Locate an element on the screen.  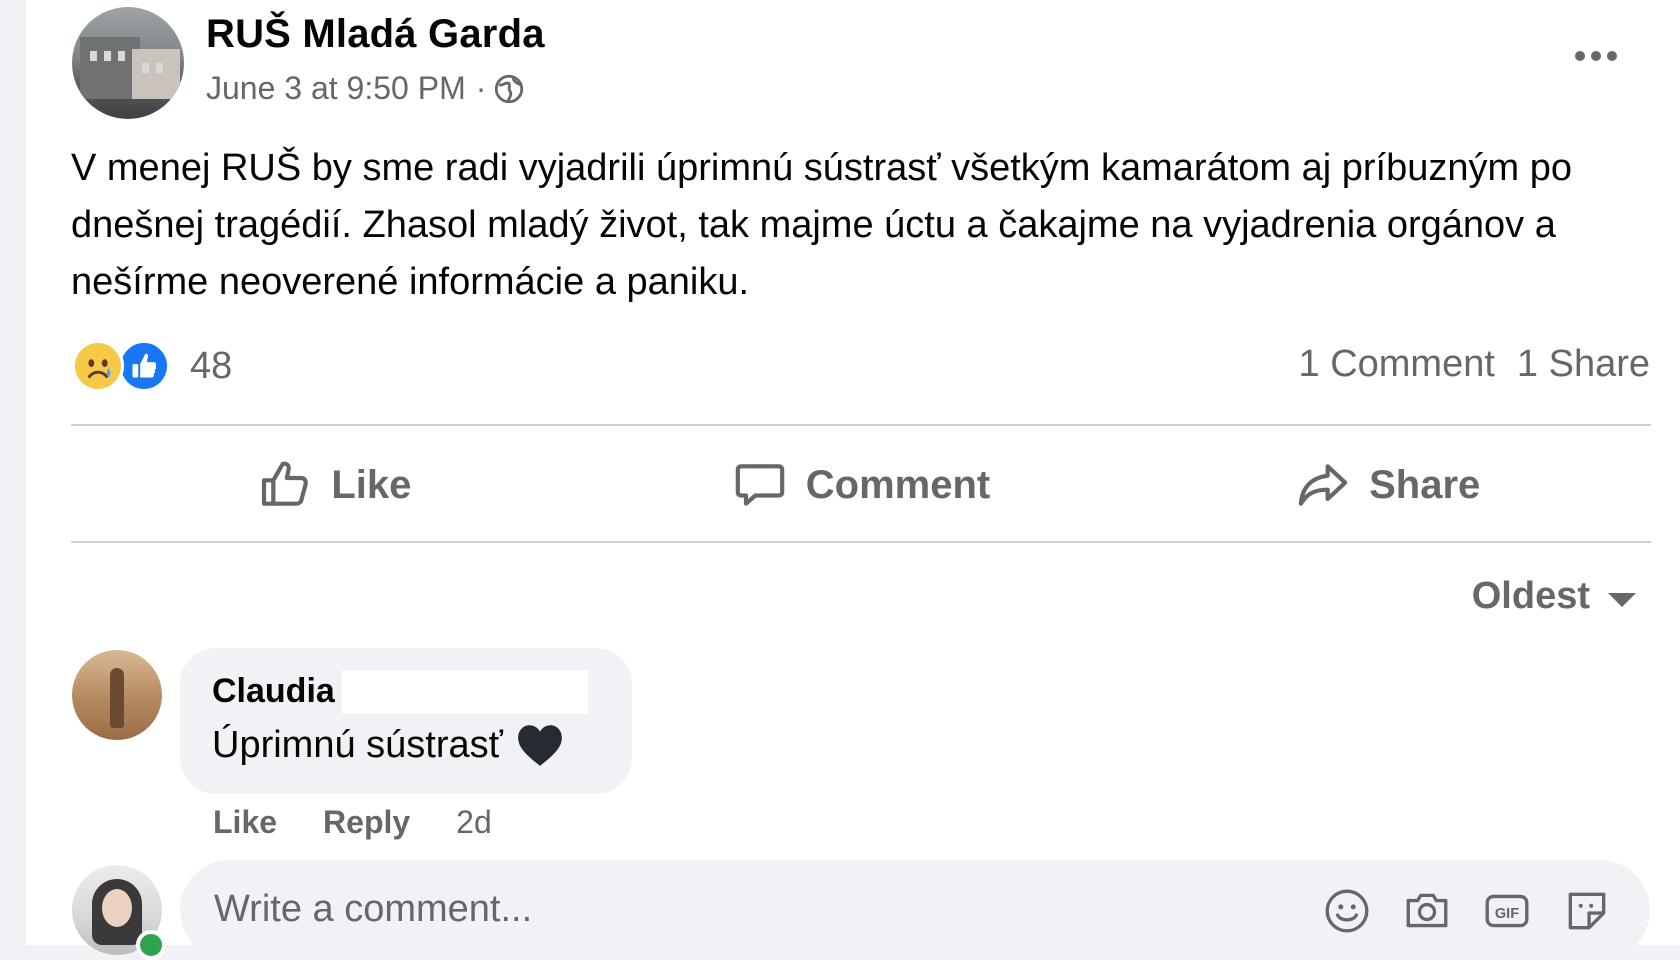
comment-like-button: Like is located at coordinates (245, 822).